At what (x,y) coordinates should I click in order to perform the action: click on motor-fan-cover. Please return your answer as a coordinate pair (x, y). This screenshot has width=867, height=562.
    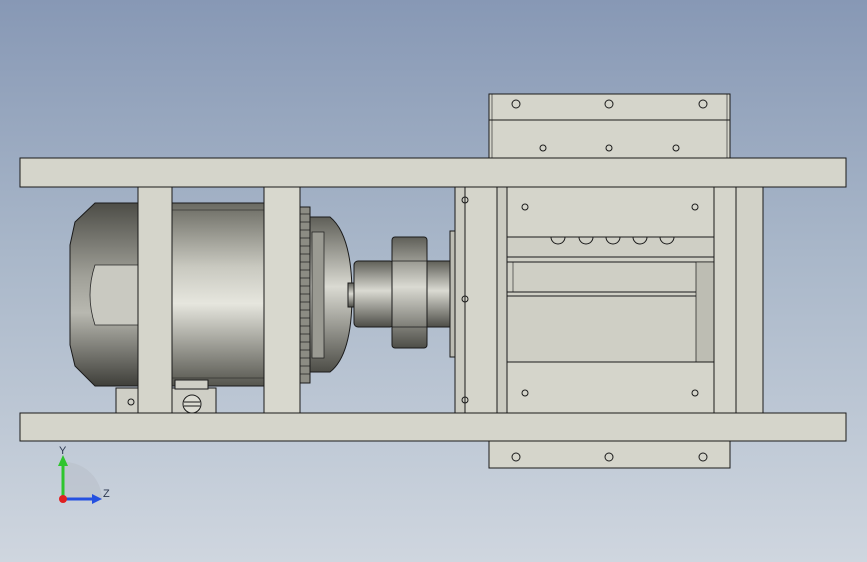
    Looking at the image, I should click on (104, 294).